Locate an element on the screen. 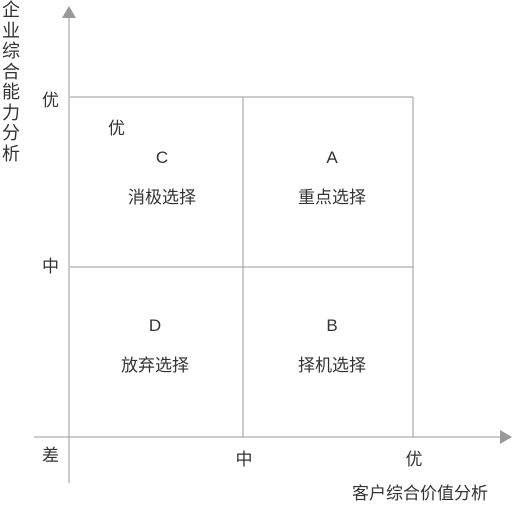 The width and height of the screenshot is (512, 508). x-axis-title: 客户综合价值分析 is located at coordinates (420, 494).